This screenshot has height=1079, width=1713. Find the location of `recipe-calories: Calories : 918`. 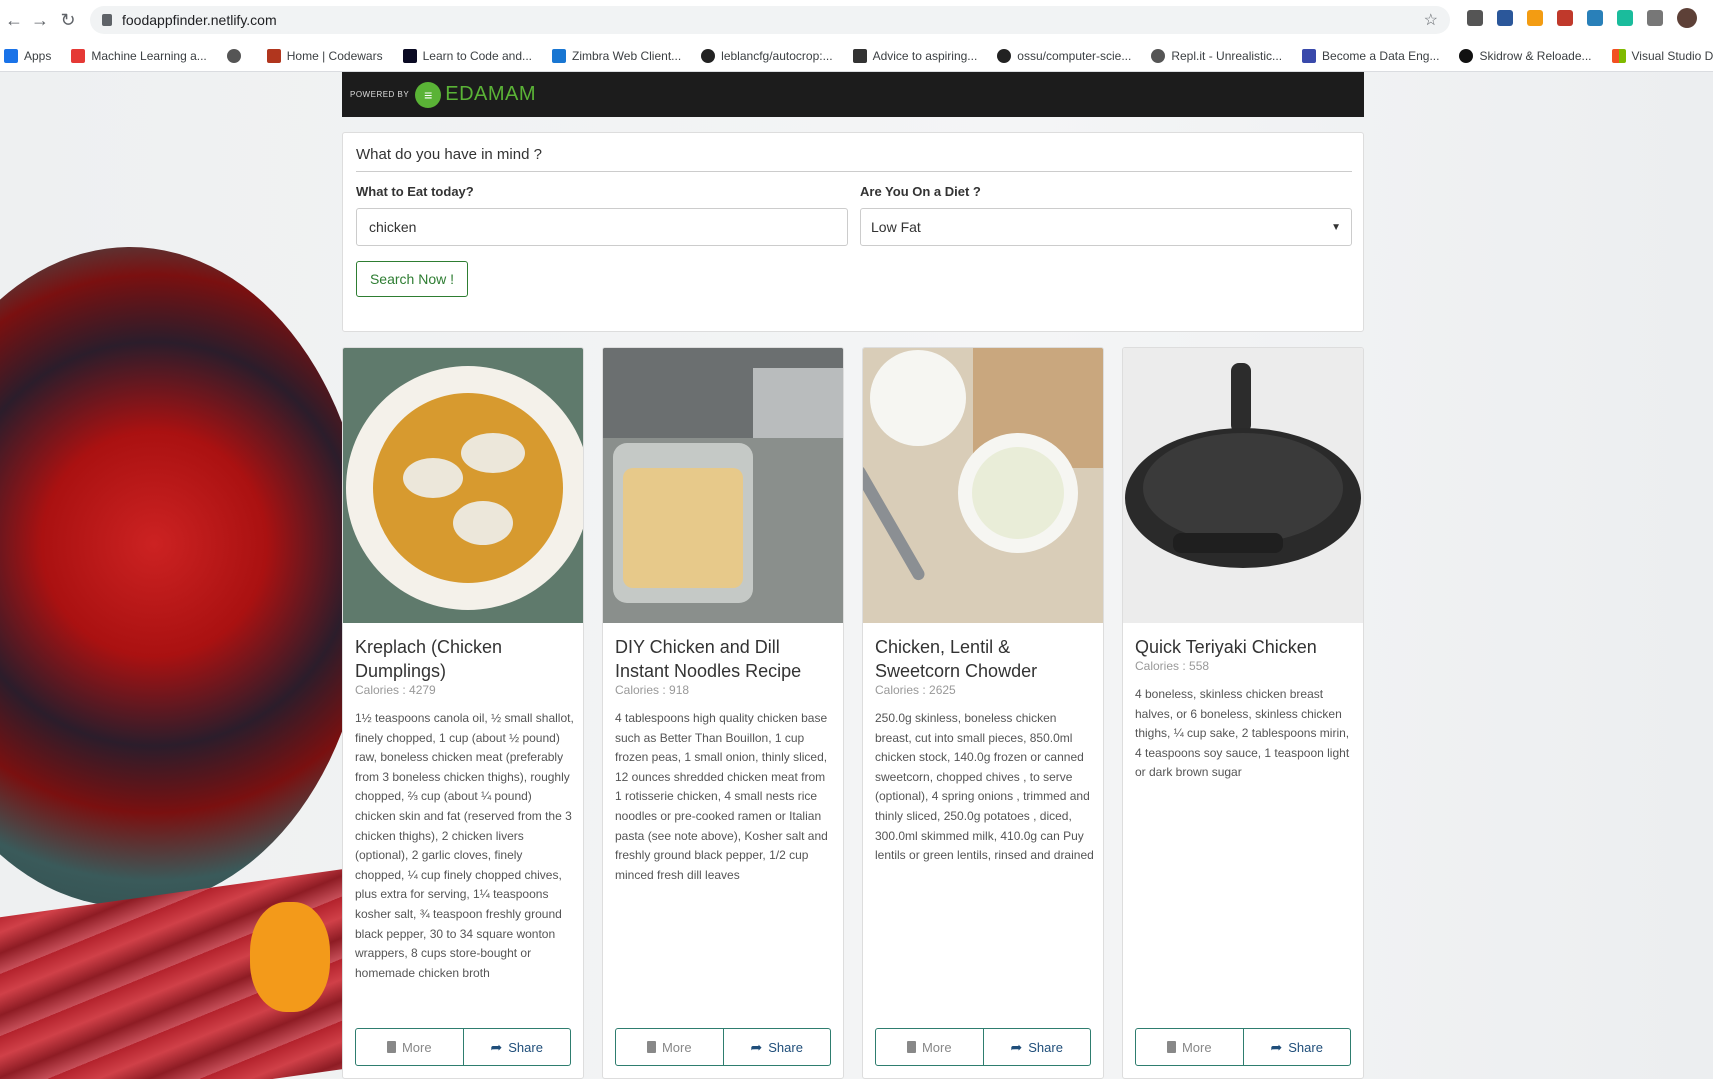

recipe-calories: Calories : 918 is located at coordinates (652, 690).